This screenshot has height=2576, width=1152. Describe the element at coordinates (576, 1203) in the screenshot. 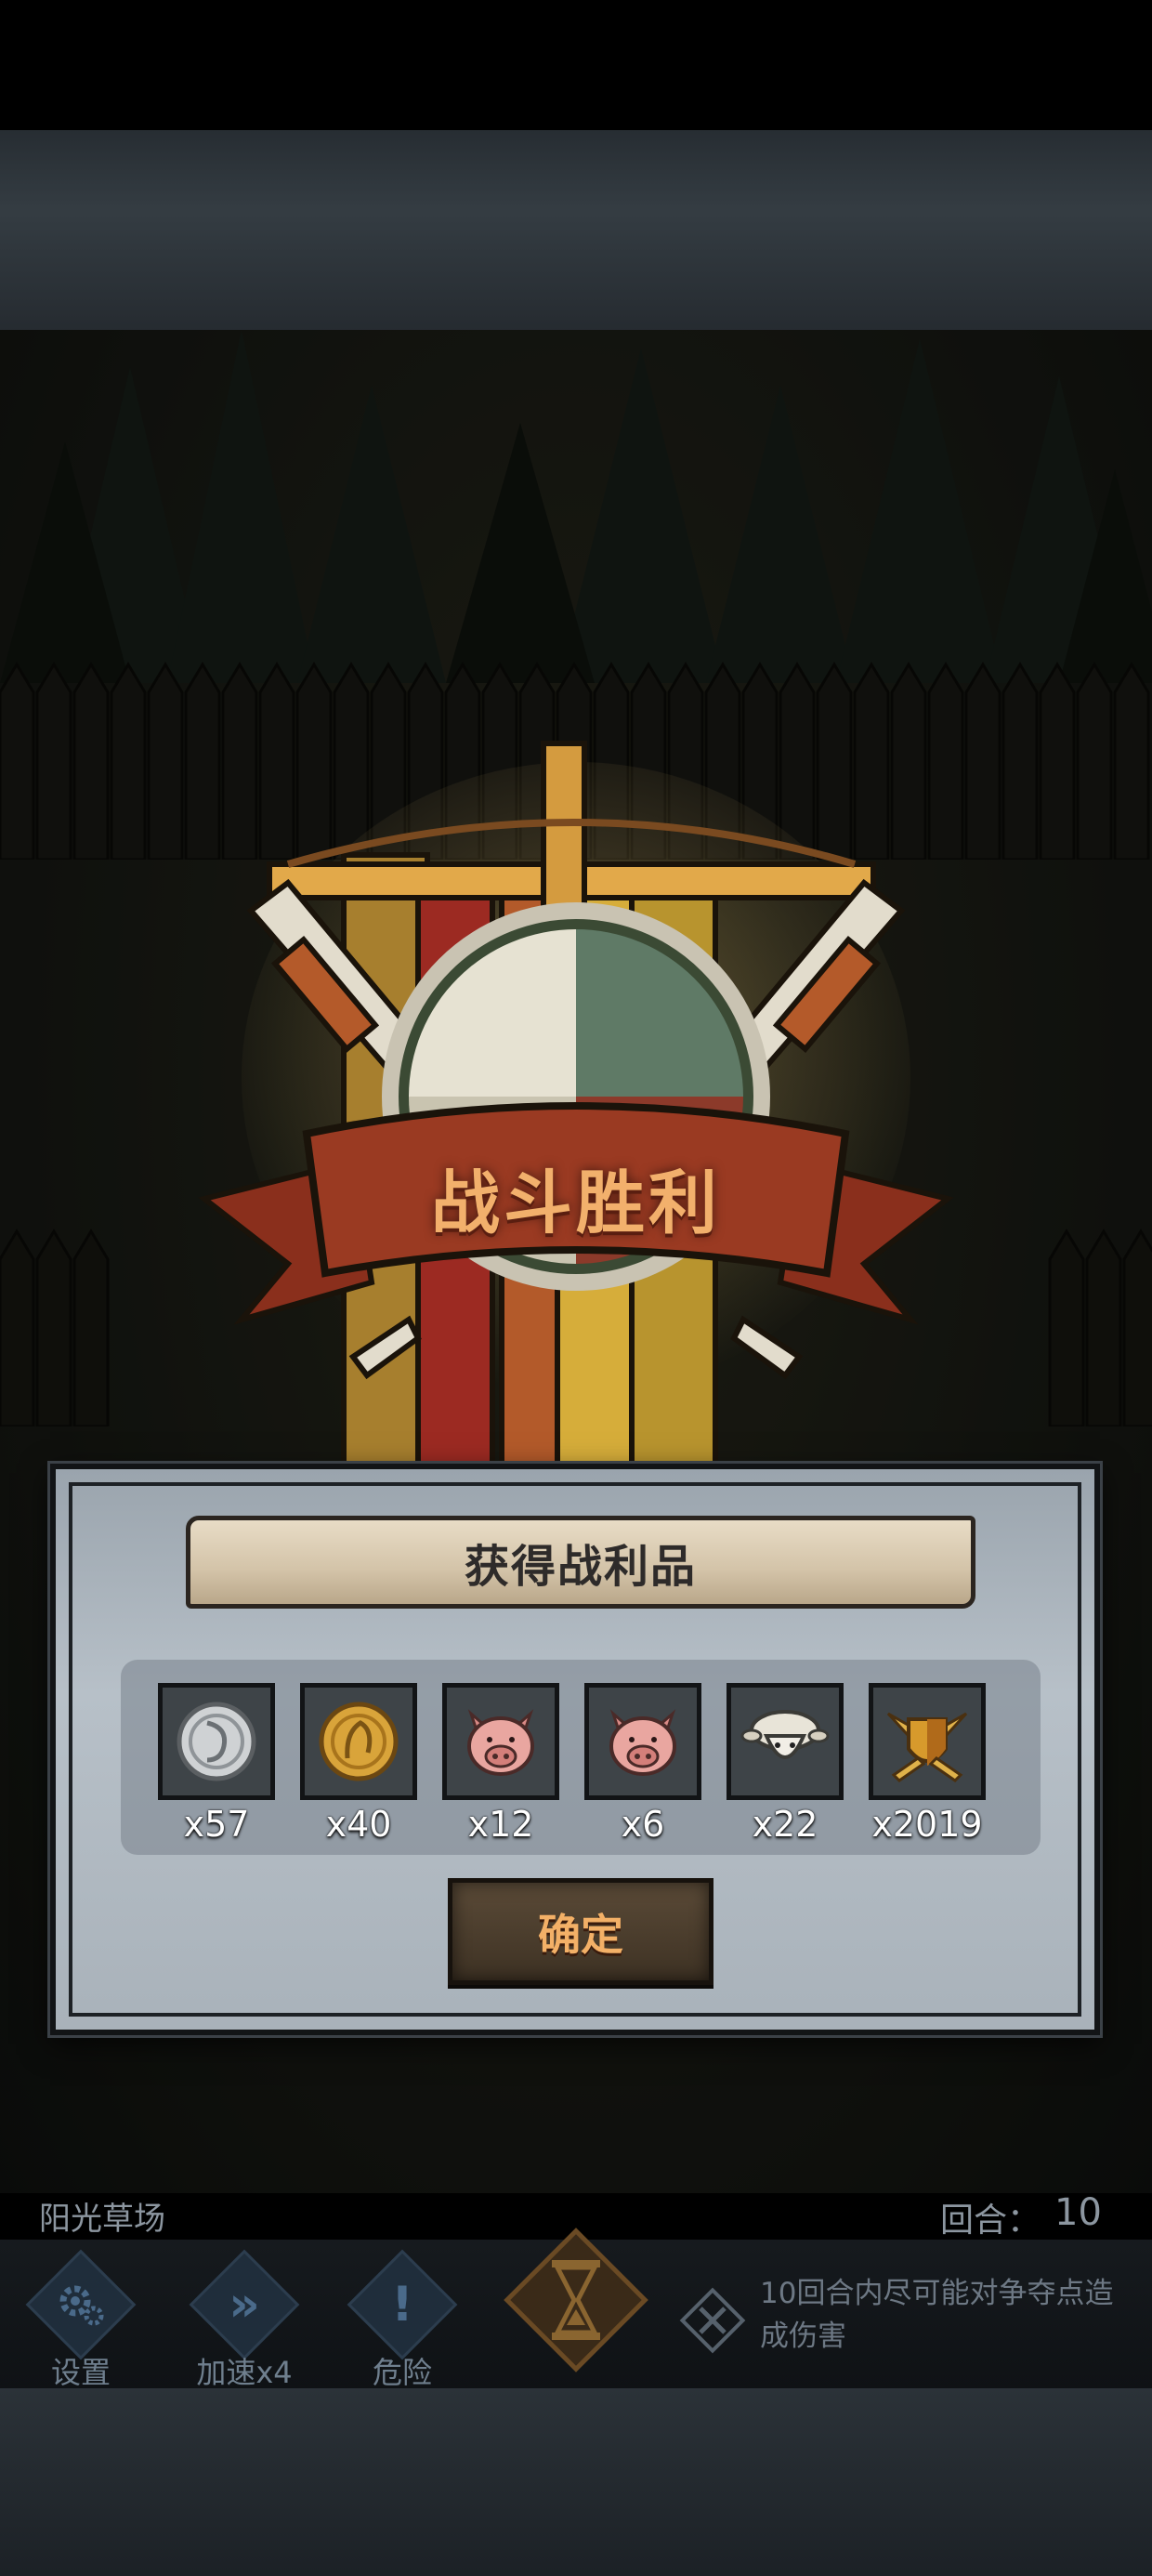

I see `victory-title: 战斗胜利` at that location.